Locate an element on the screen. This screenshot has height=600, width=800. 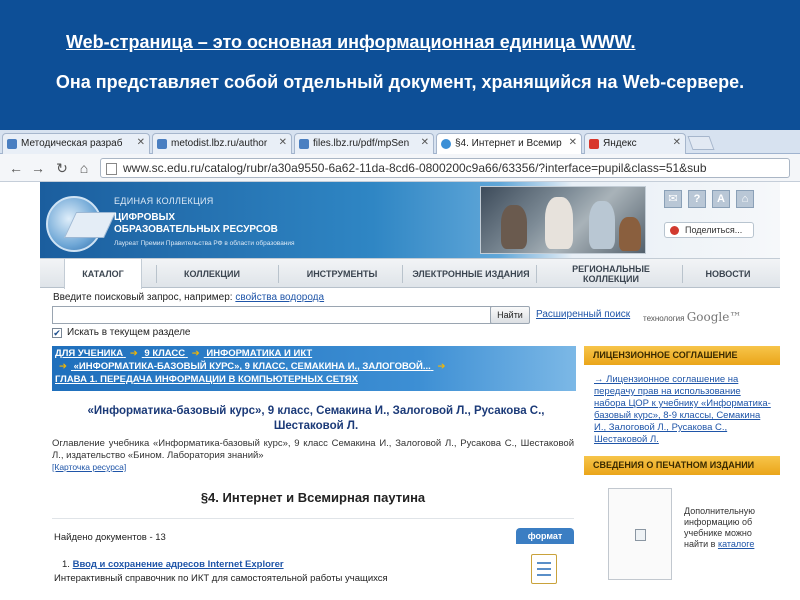
book-cover-image is located at coordinates (640, 534).